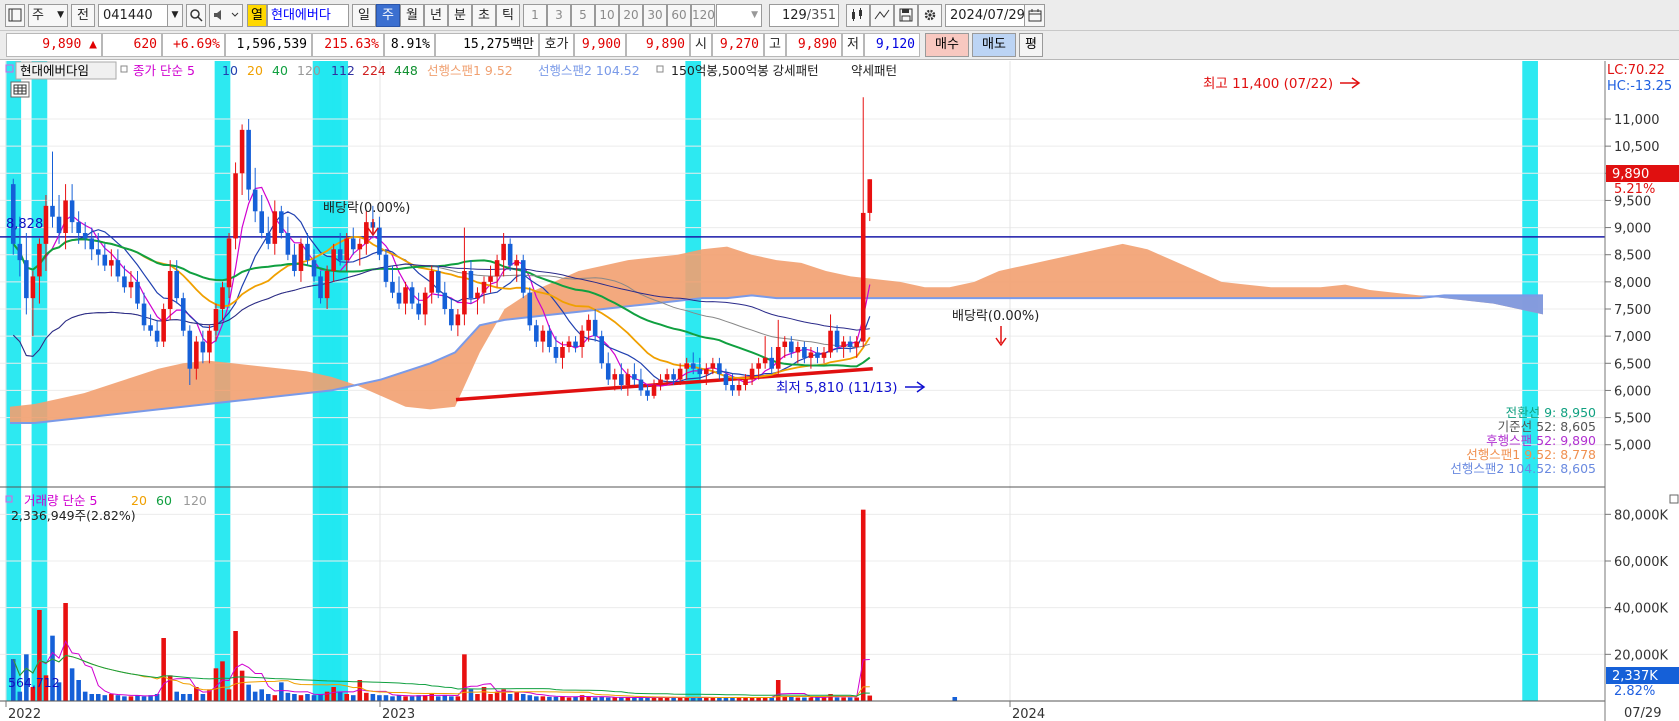 Image resolution: width=1679 pixels, height=721 pixels. Describe the element at coordinates (54, 45) in the screenshot. I see `current-price: 9,890 ▲` at that location.